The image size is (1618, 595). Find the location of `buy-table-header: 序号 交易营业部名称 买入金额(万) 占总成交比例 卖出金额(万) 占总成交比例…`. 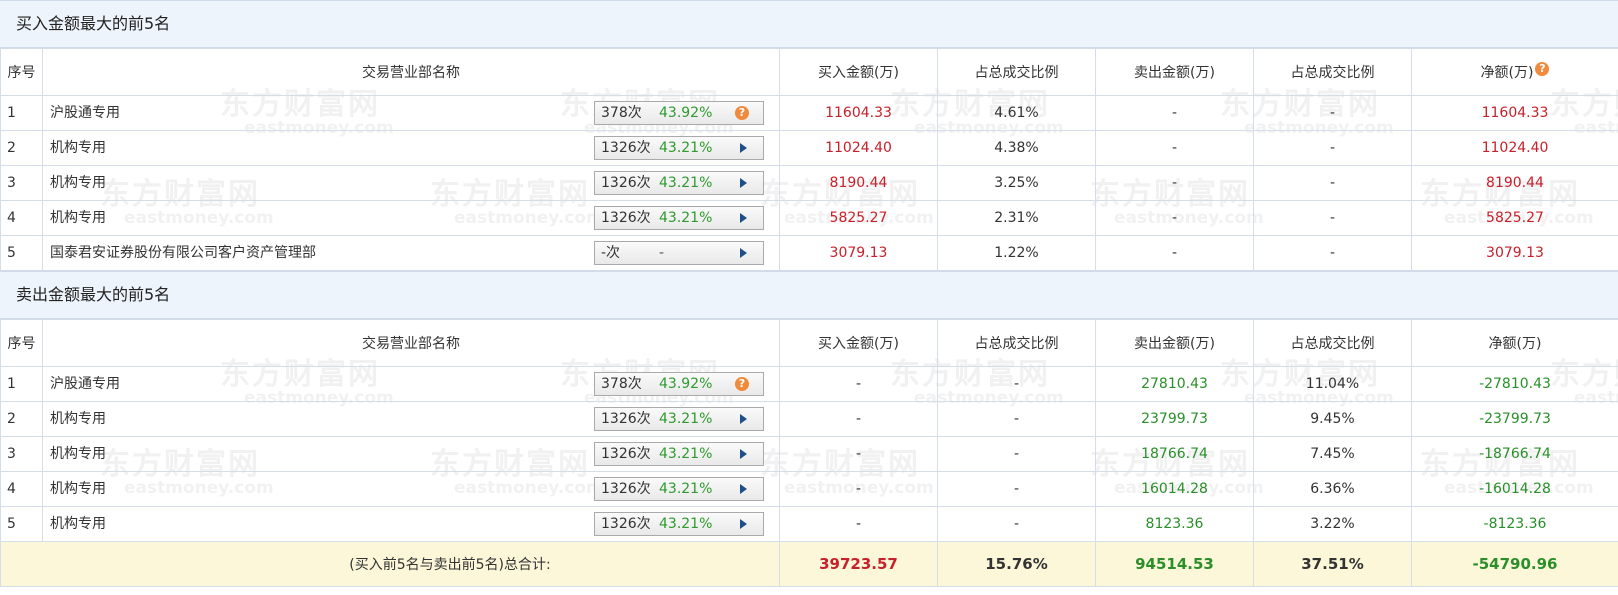

buy-table-header: 序号 交易营业部名称 买入金额(万) 占总成交比例 卖出金额(万) 占总成交比例… is located at coordinates (809, 72).